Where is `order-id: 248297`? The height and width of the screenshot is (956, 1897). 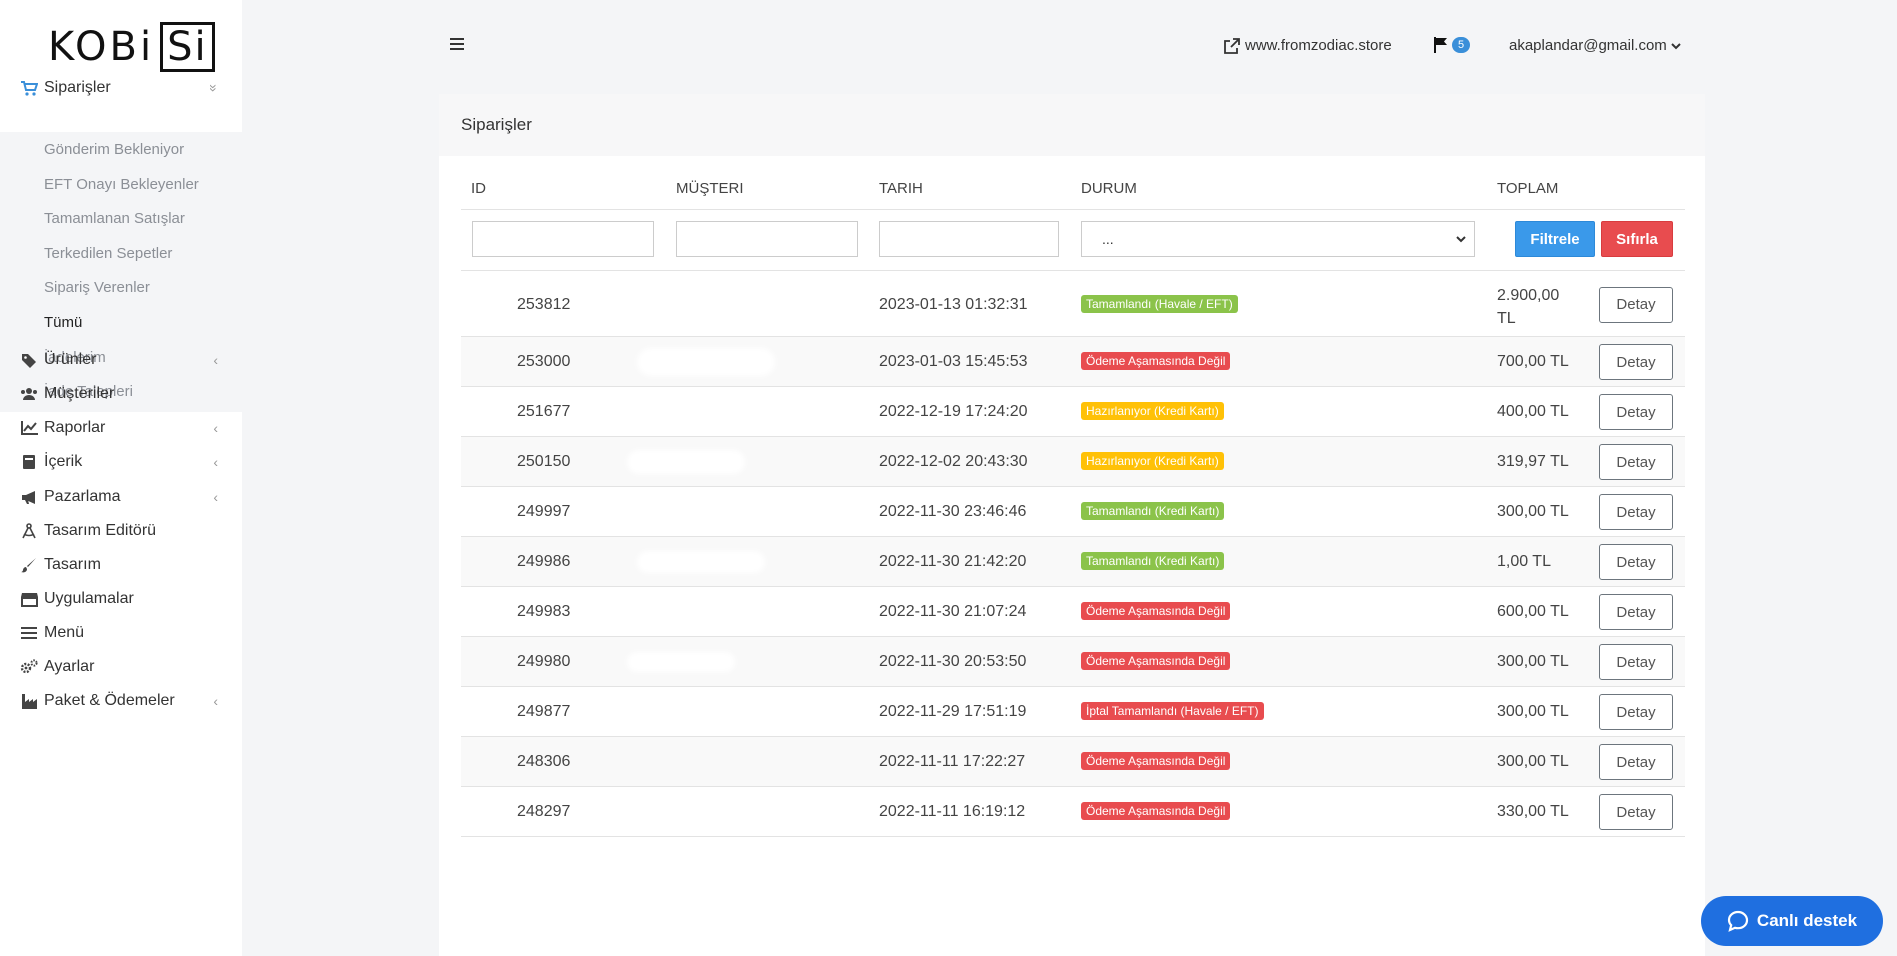
order-id: 248297 is located at coordinates (544, 811).